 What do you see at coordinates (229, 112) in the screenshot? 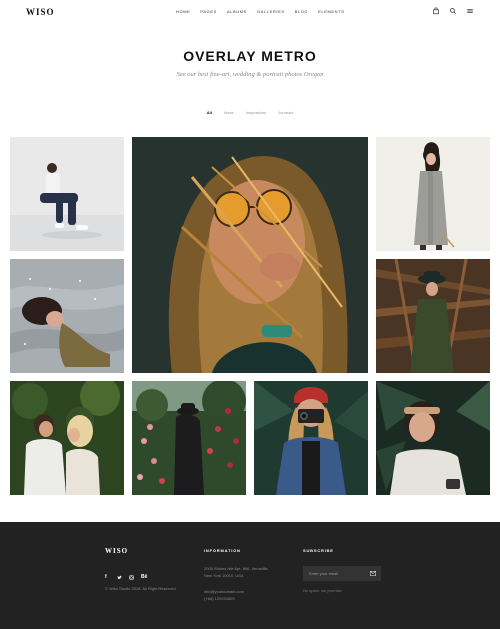
I see `filter-ideas: Ideas` at bounding box center [229, 112].